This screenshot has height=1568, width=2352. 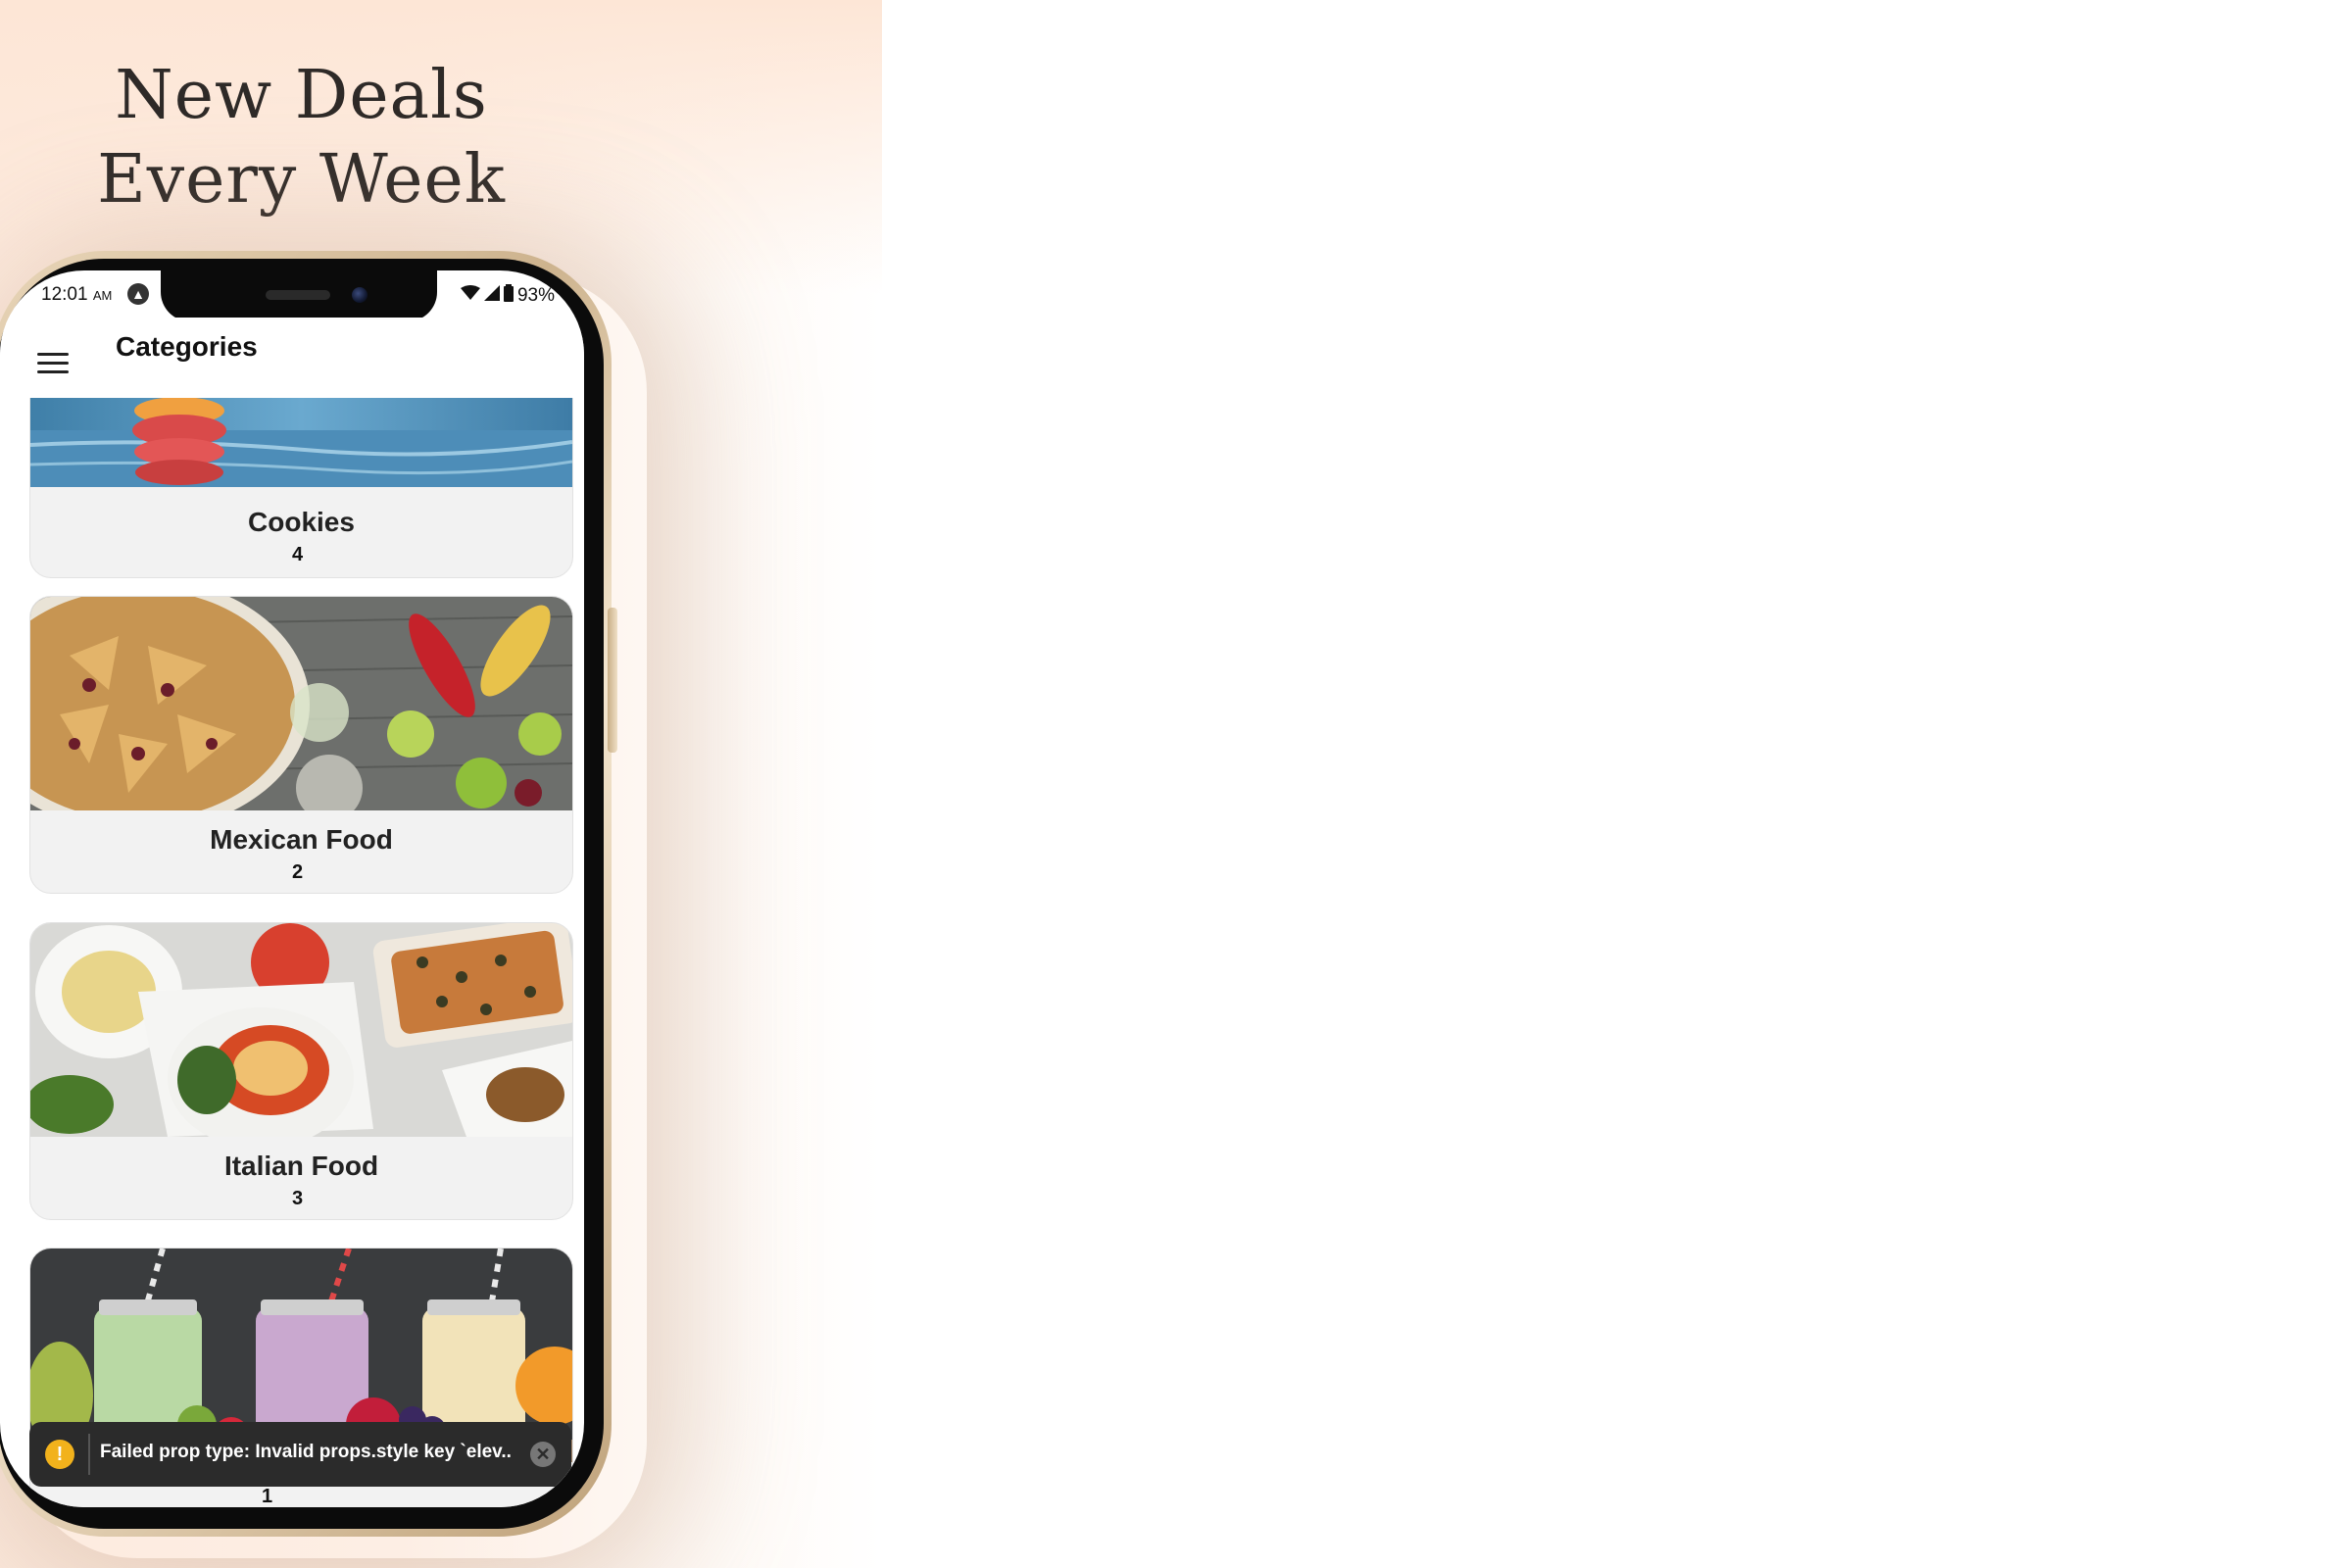 What do you see at coordinates (297, 1198) in the screenshot?
I see `category-count: 3` at bounding box center [297, 1198].